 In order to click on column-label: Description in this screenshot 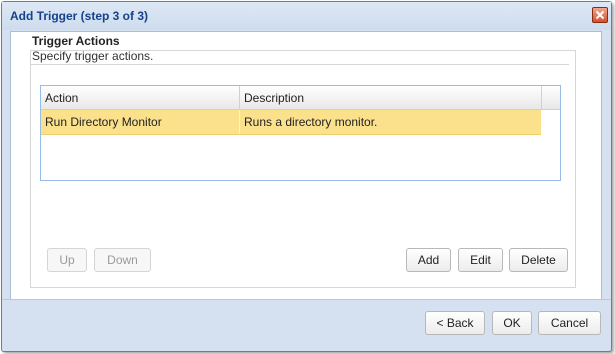, I will do `click(274, 98)`.